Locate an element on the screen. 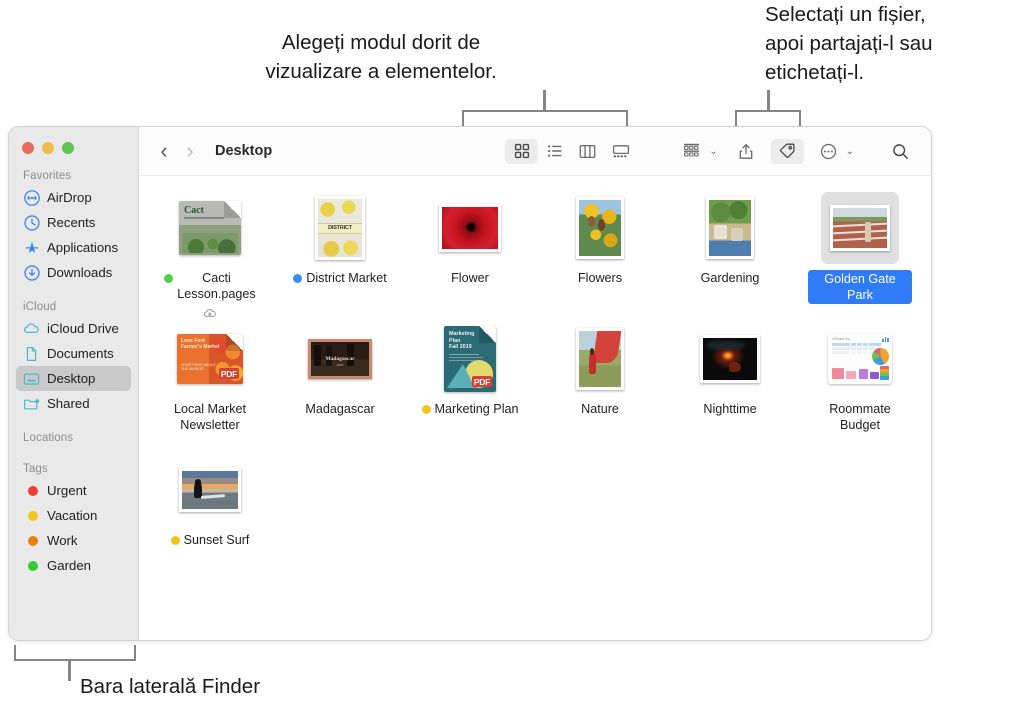  page-title: Desktop is located at coordinates (244, 151).